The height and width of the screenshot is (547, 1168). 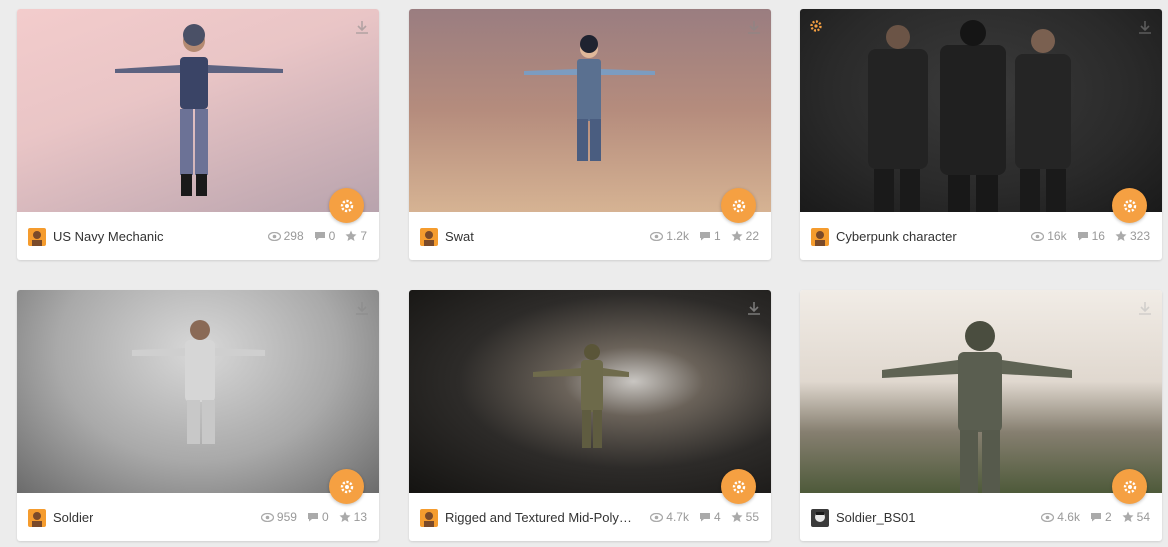 I want to click on staff-pick-icon, so click(x=816, y=26).